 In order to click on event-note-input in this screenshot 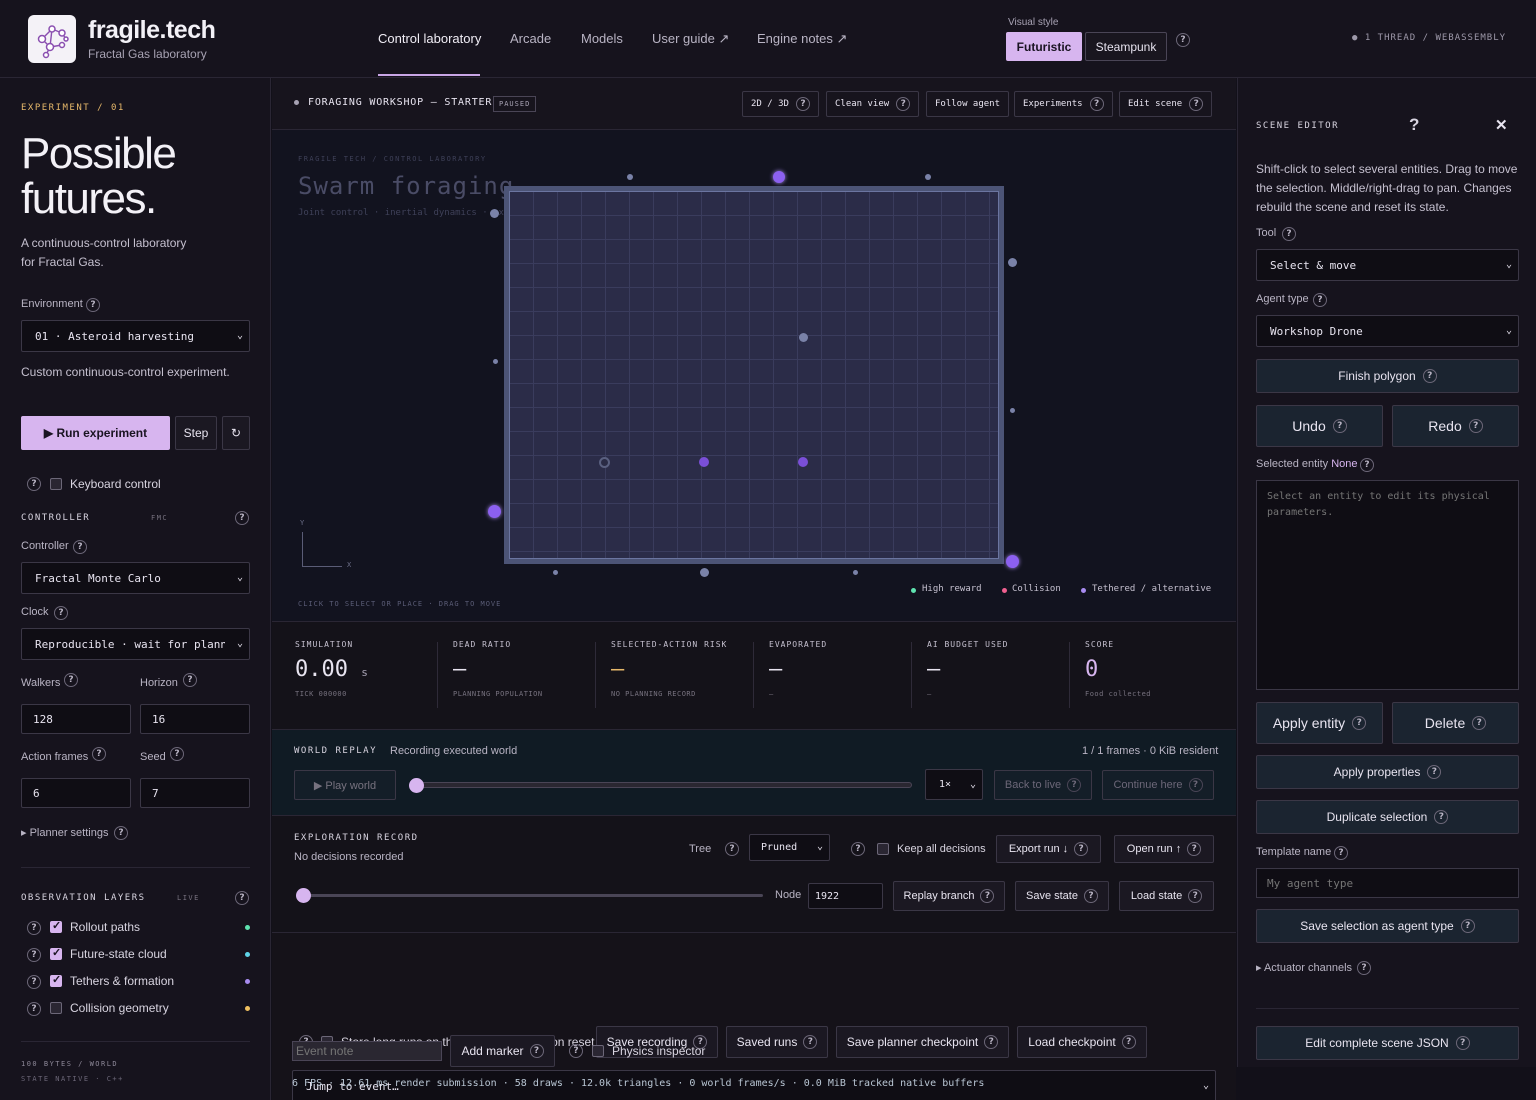, I will do `click(367, 1051)`.